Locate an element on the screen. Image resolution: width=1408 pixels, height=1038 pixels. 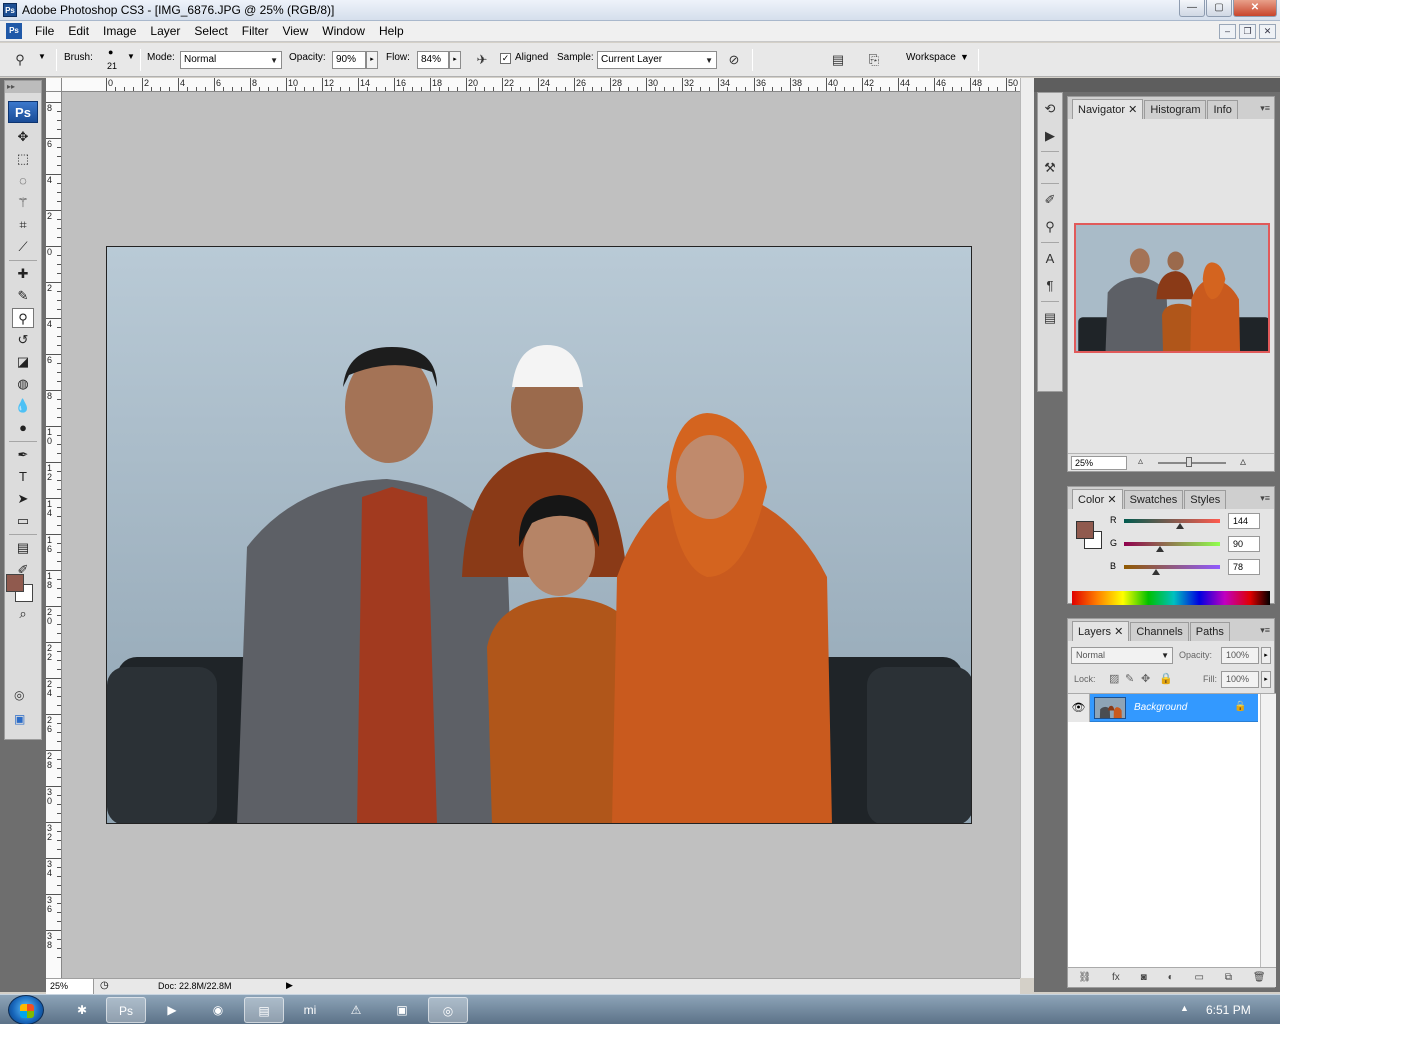
pen-tool-icon: ✒ is located at coordinates (23, 455).